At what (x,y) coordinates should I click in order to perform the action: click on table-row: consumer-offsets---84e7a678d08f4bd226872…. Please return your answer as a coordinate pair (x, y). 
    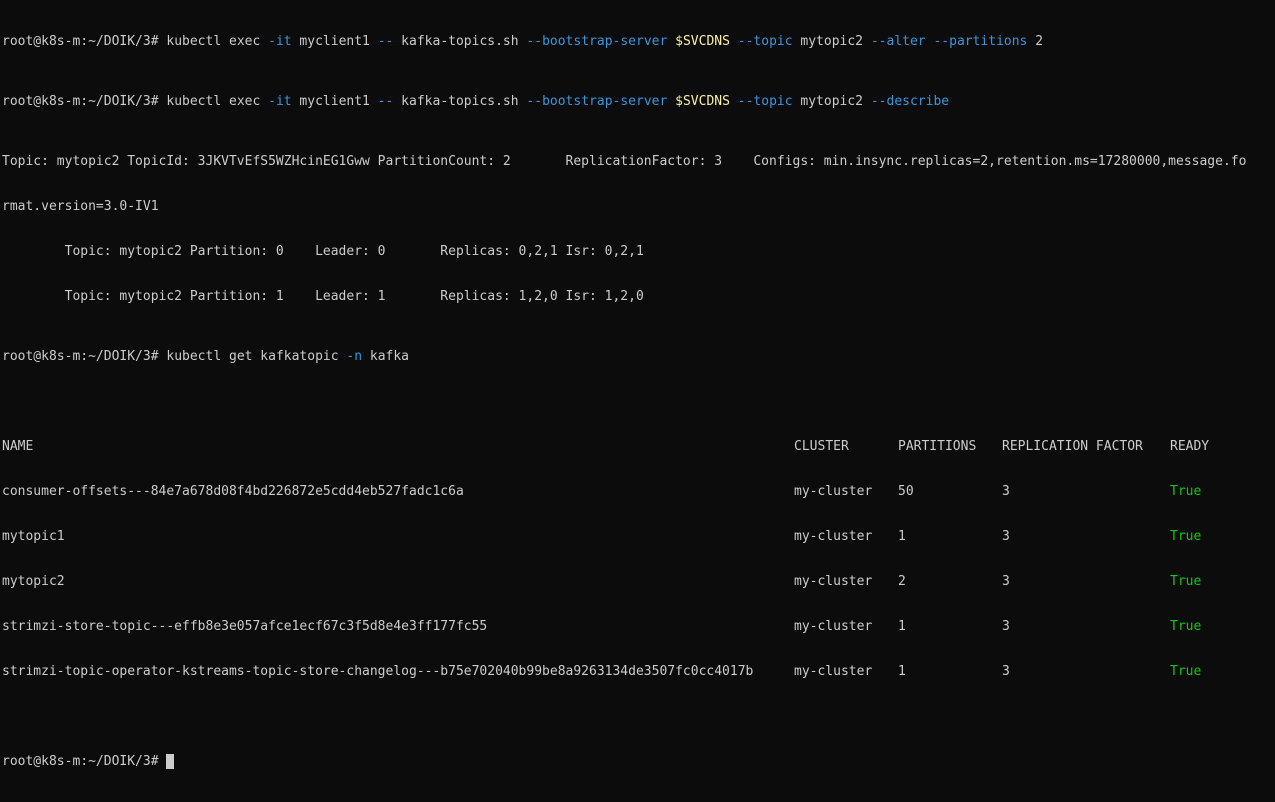
    Looking at the image, I should click on (638, 491).